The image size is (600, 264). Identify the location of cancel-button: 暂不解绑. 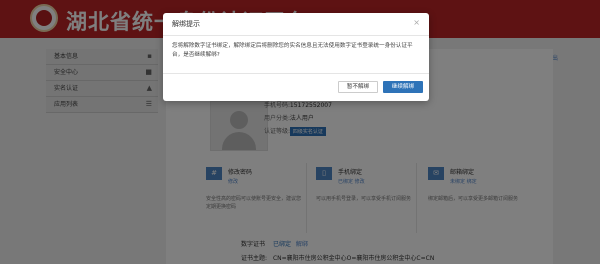
(358, 87).